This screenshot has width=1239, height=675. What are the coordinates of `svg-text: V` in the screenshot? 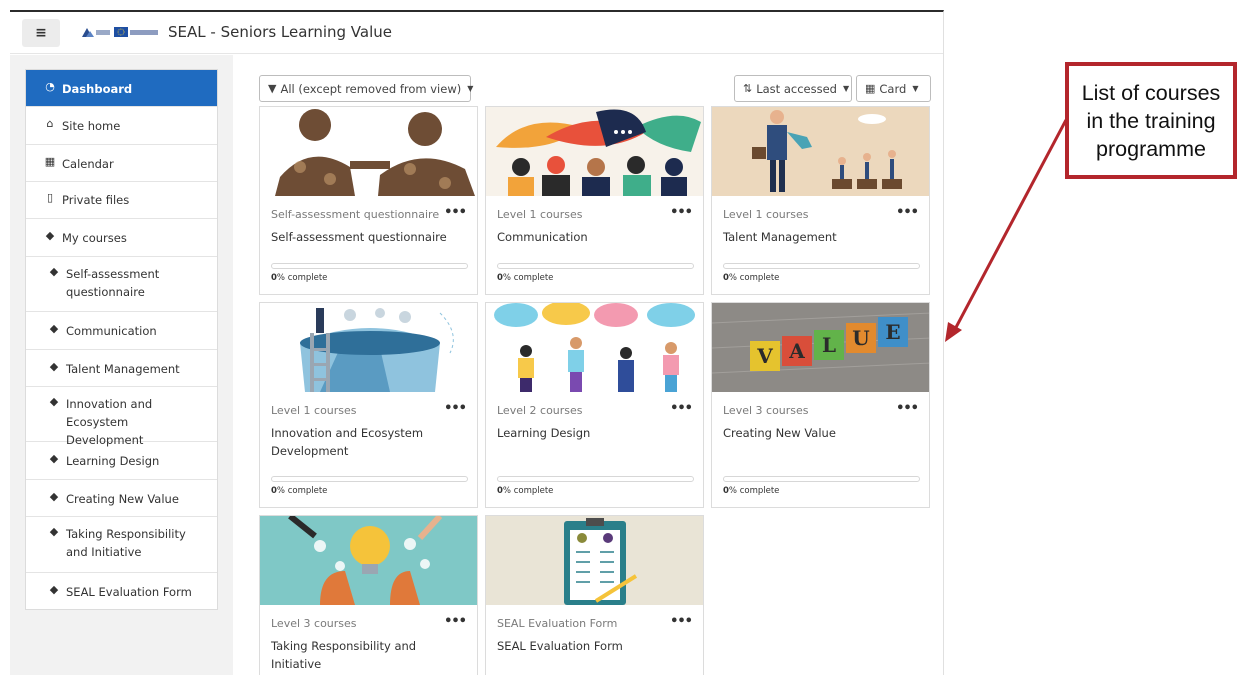 It's located at (764, 356).